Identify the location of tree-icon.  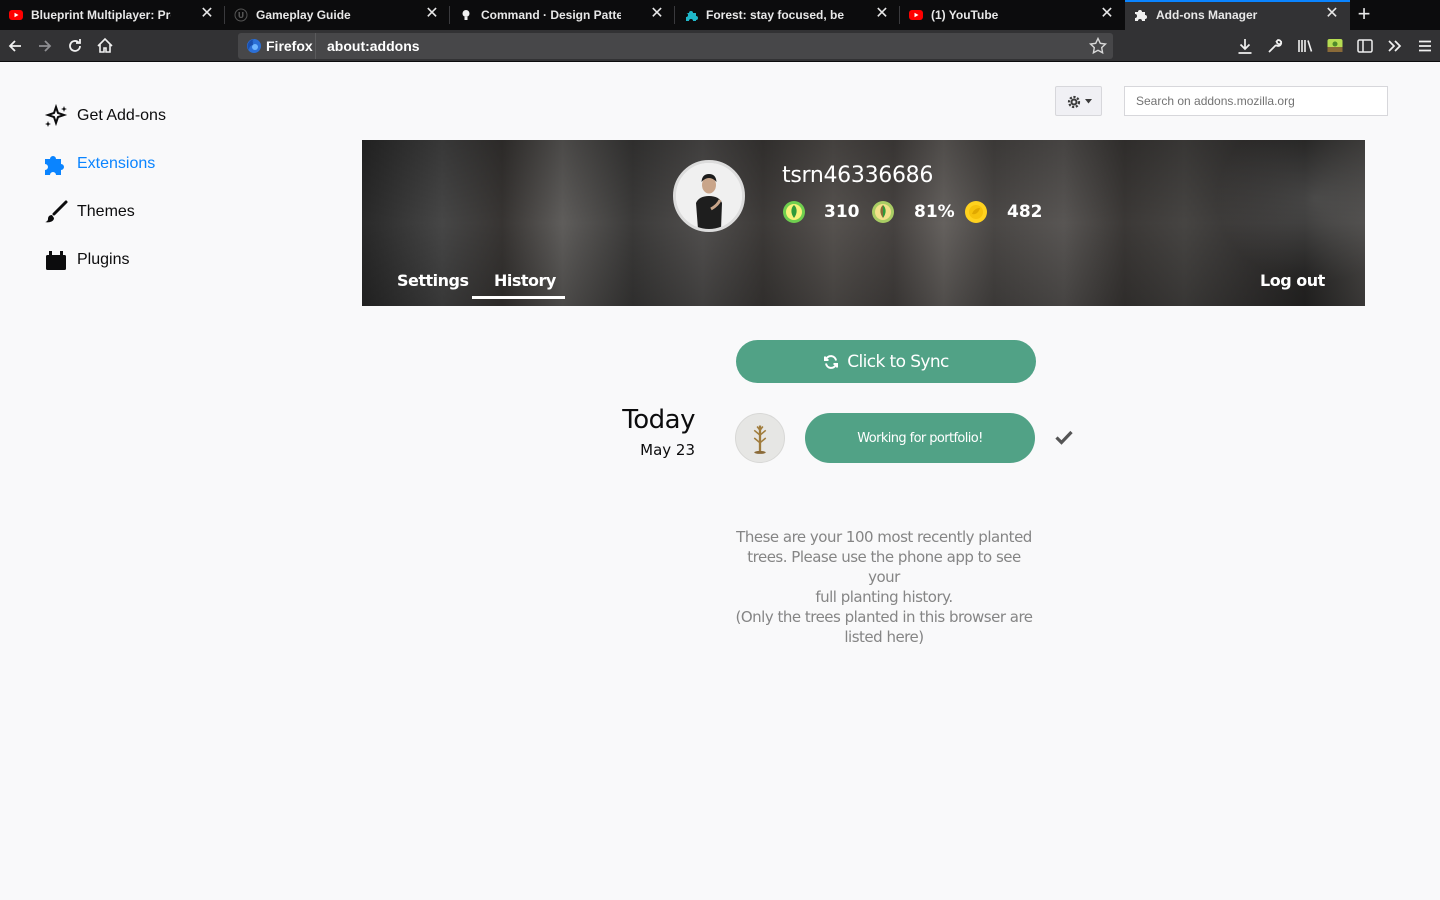
(760, 439).